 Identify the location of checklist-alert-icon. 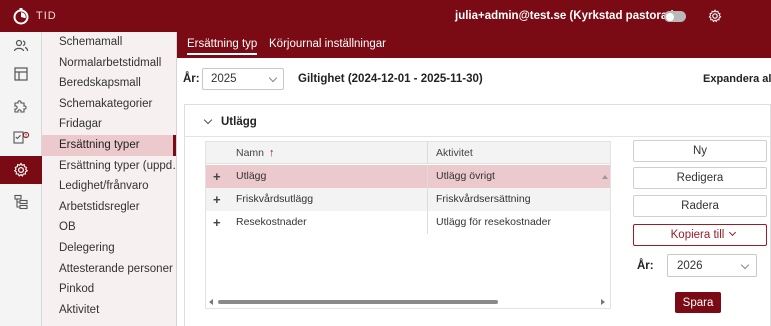
(21, 137).